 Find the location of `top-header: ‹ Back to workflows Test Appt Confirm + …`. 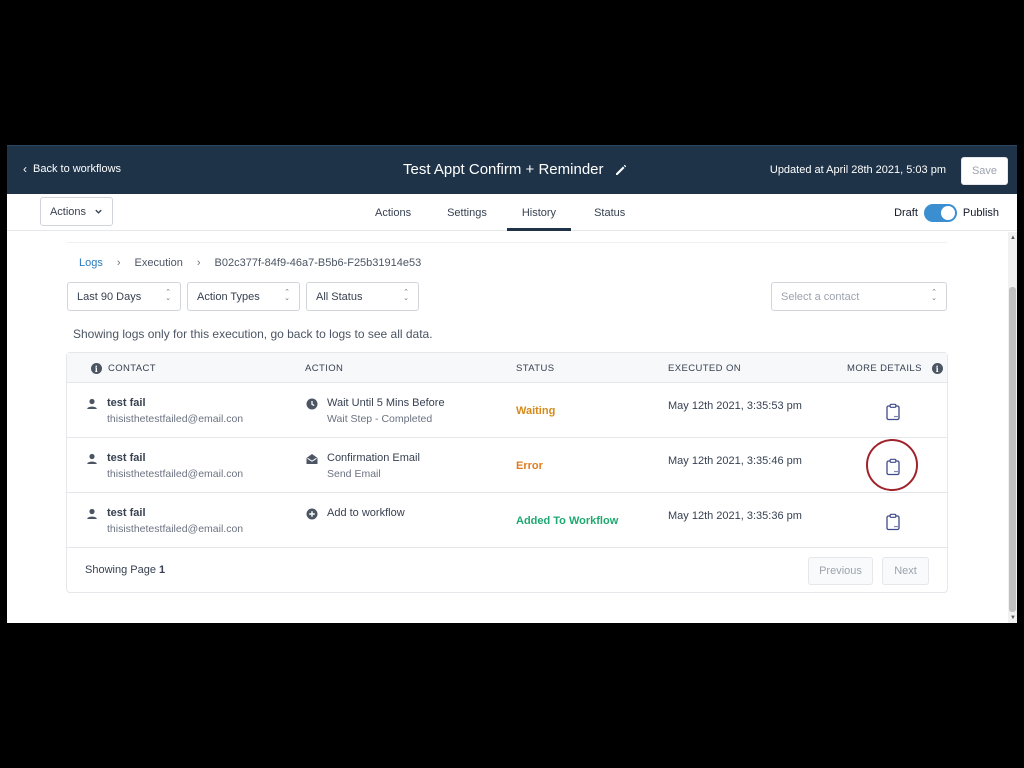

top-header: ‹ Back to workflows Test Appt Confirm + … is located at coordinates (512, 169).